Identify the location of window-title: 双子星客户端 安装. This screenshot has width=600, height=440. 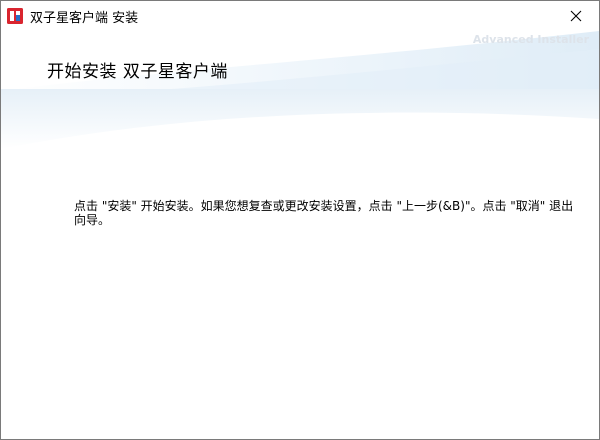
(84, 18).